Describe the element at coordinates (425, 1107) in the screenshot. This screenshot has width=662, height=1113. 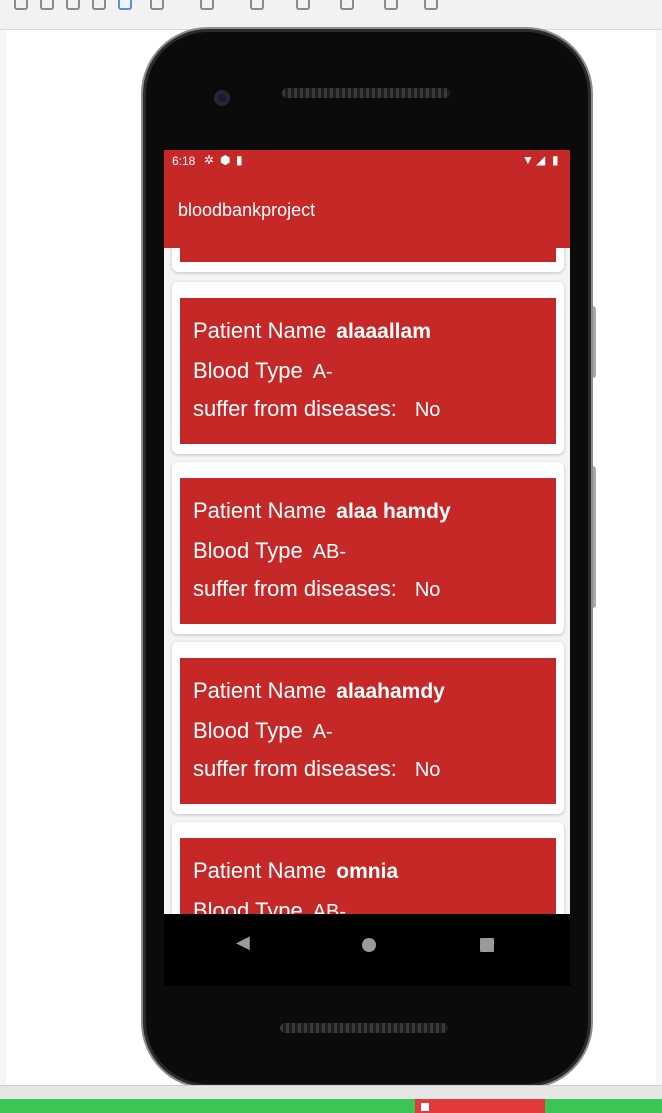
I see `stop-icon` at that location.